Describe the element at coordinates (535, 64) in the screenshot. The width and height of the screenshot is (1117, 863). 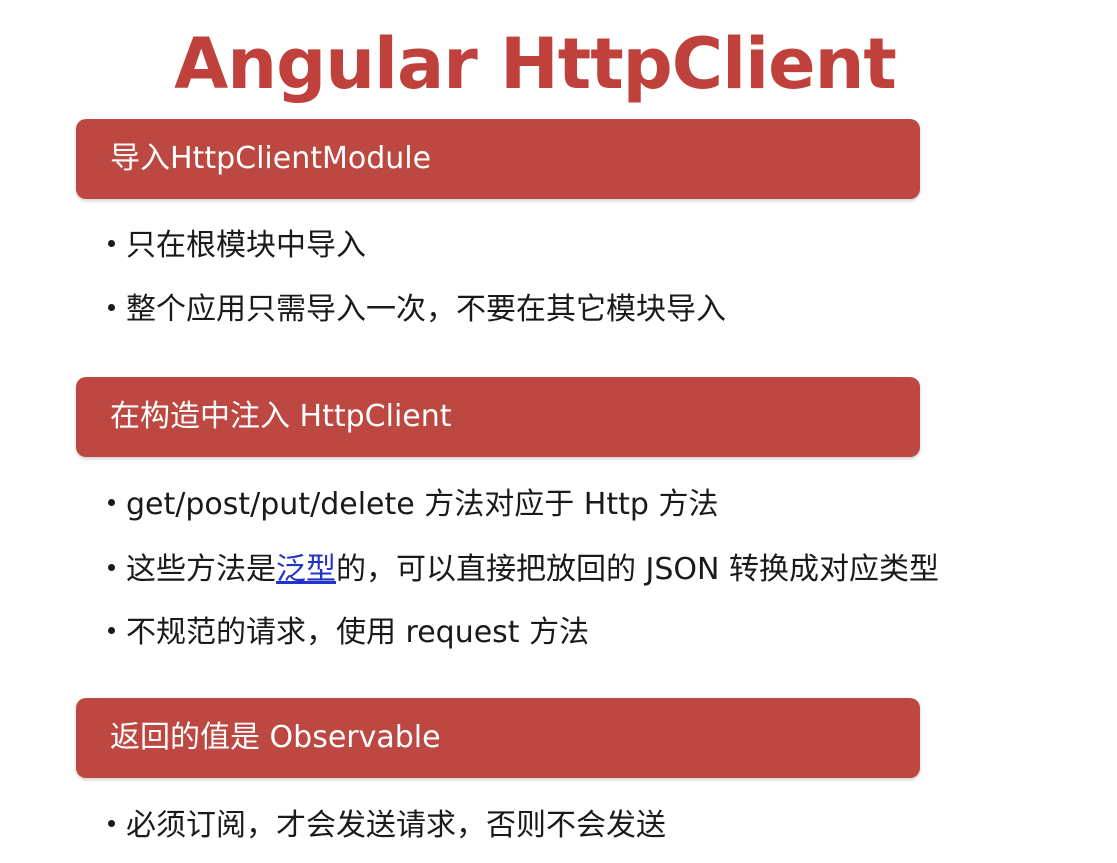
I see `slide-title: Angular HttpClient` at that location.